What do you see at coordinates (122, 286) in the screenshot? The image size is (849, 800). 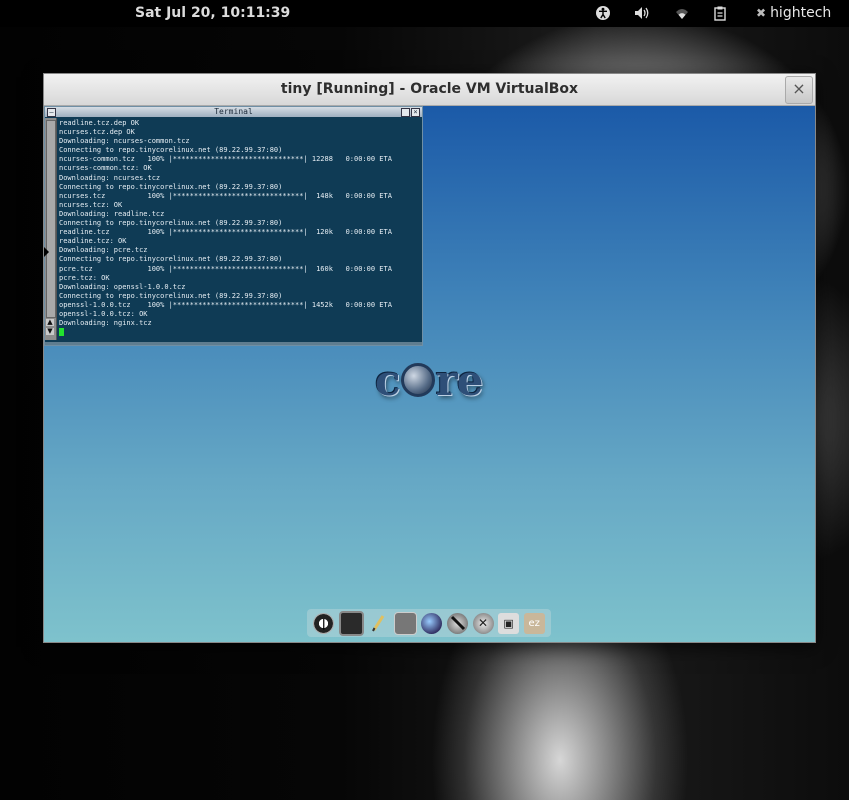 I see `terminal-line: Downloading: openssl-1.0.0.tcz` at bounding box center [122, 286].